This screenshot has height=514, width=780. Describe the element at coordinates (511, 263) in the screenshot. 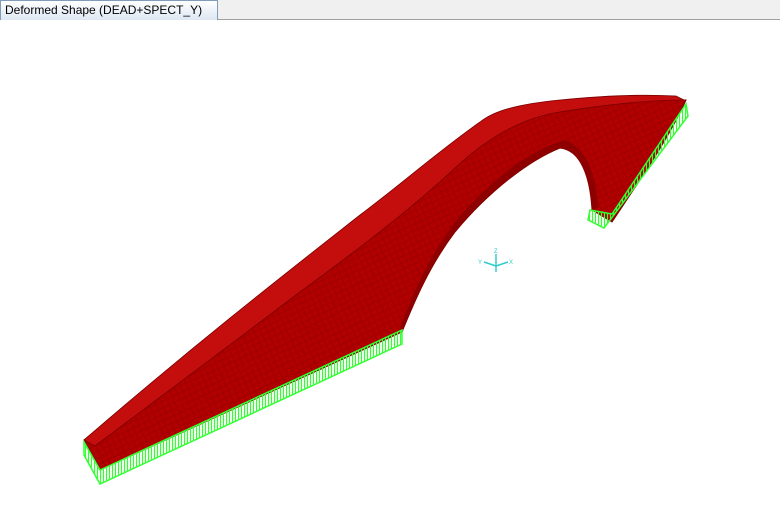

I see `axis-label-x: X` at that location.